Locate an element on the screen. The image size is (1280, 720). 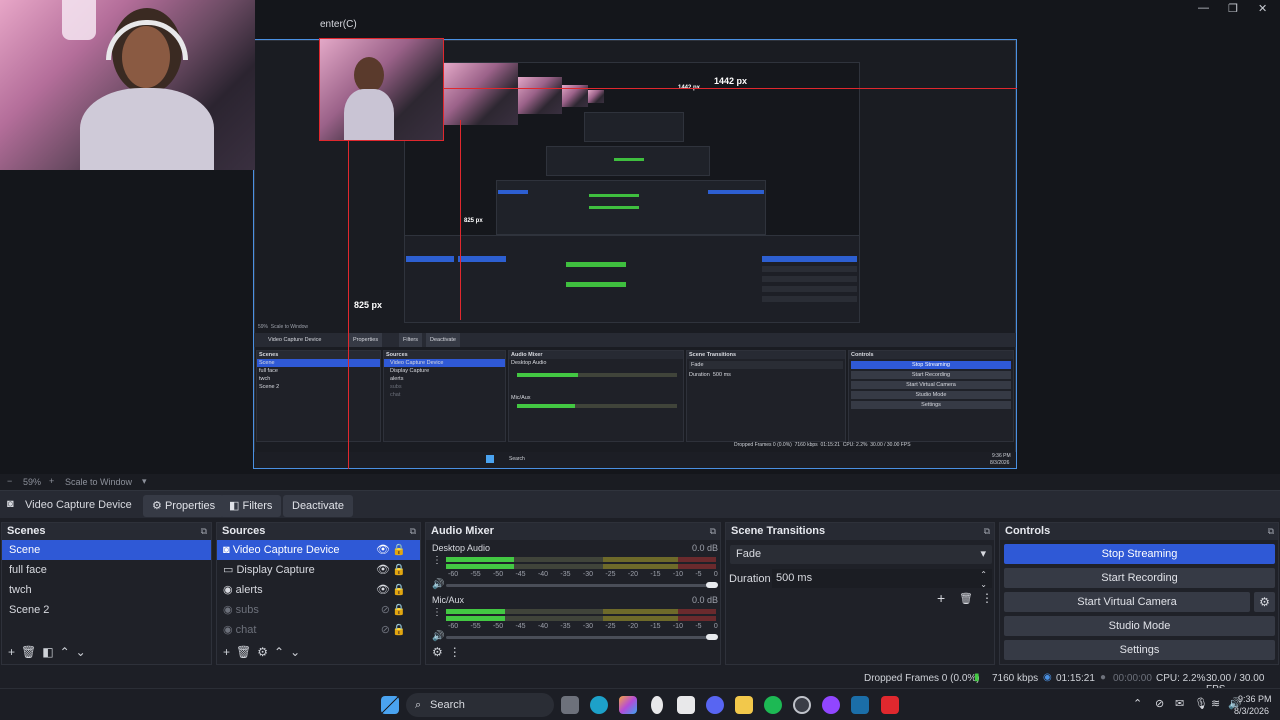
start-recording-button: Start Recording is located at coordinates (1139, 578).